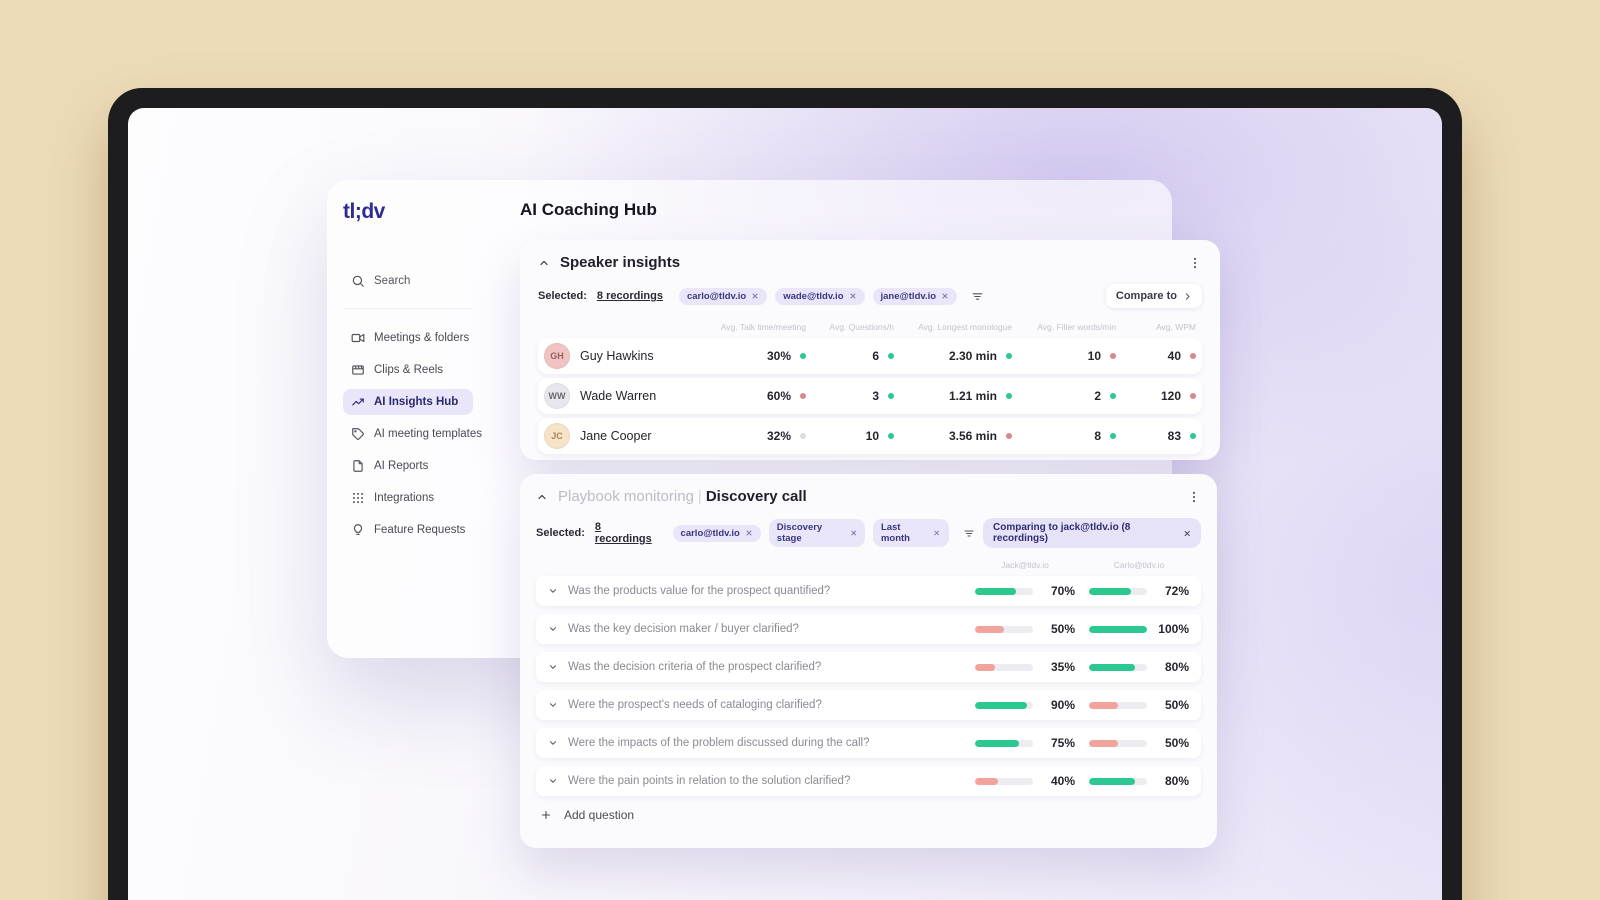  I want to click on speaker-row: JC Jane Cooper 32% 10 3.56 min 8 83, so click(870, 436).